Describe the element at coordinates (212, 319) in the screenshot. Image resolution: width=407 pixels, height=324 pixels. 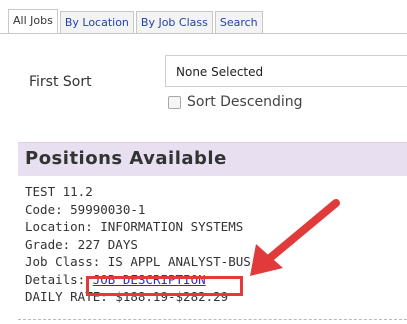
I see `listing-divider` at that location.